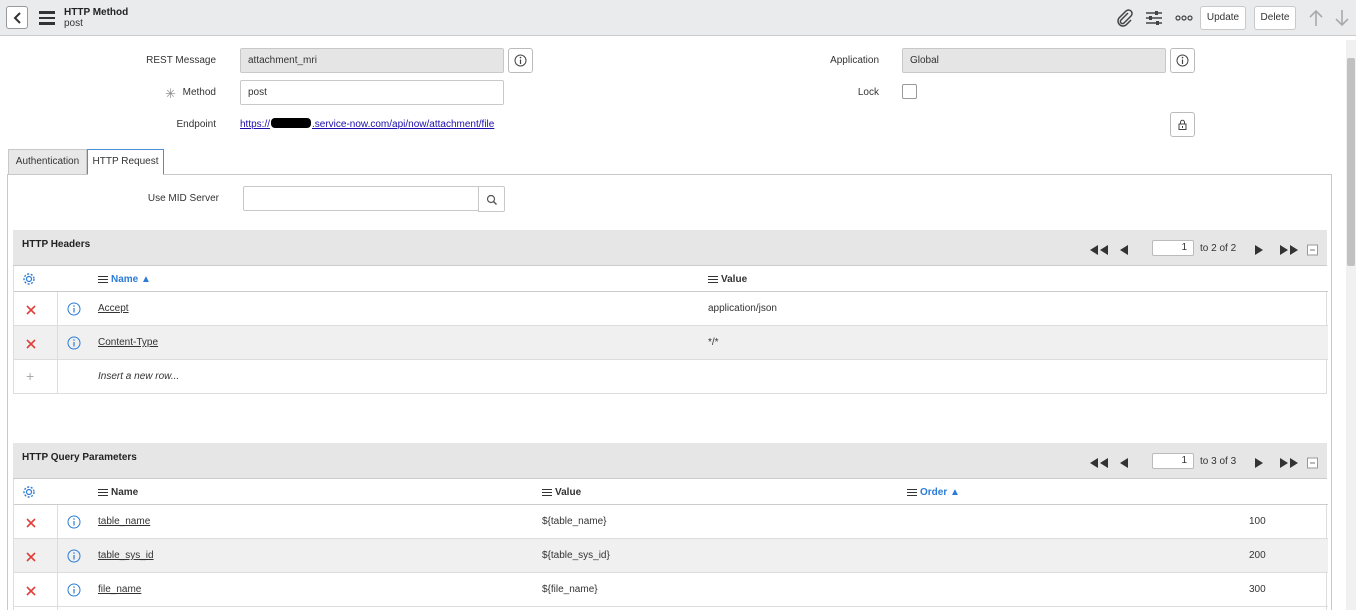 The image size is (1356, 610). I want to click on column-header-order: Order ▲, so click(933, 492).